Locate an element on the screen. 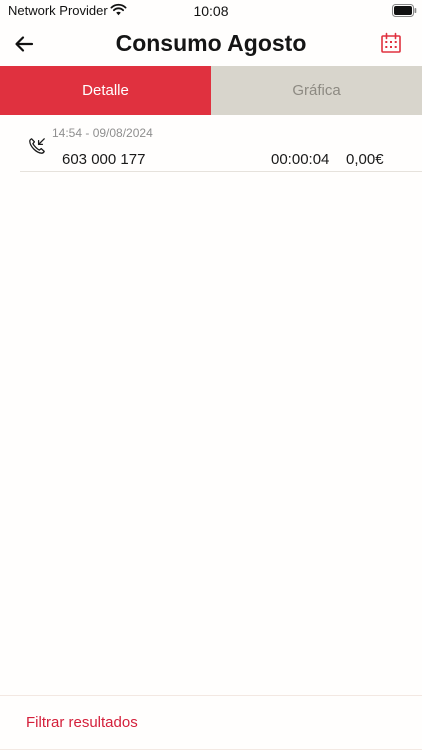 The height and width of the screenshot is (750, 422). back-button is located at coordinates (24, 44).